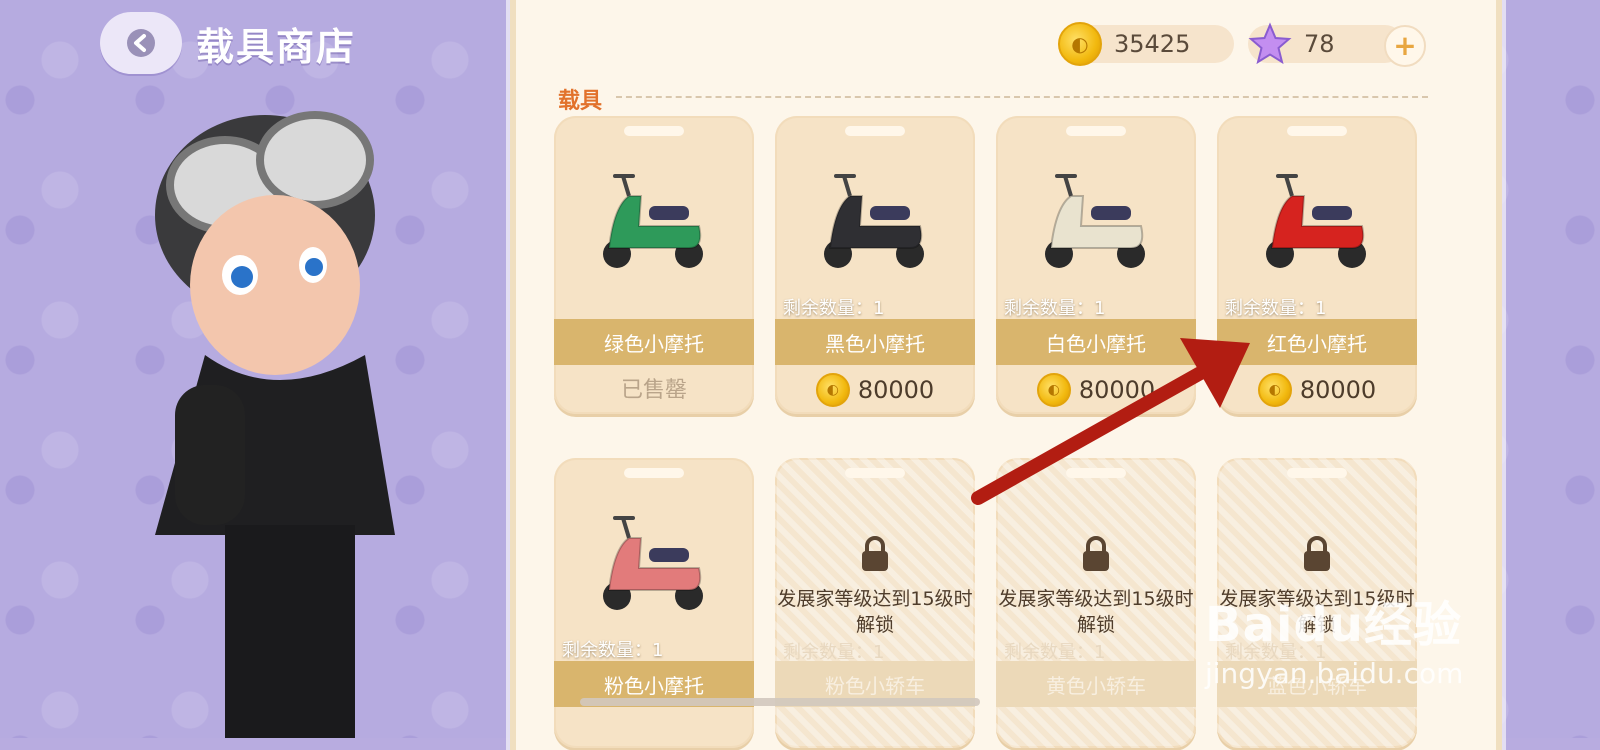  Describe the element at coordinates (1333, 625) in the screenshot. I see `watermark-brand: Baidu经验` at that location.